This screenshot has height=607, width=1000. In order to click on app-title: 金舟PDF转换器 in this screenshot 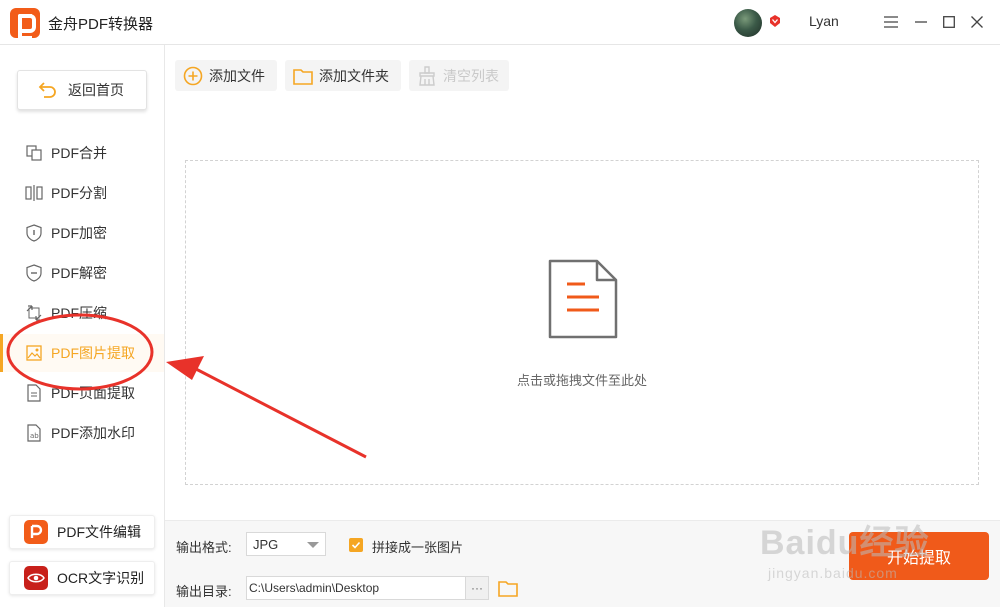, I will do `click(101, 24)`.